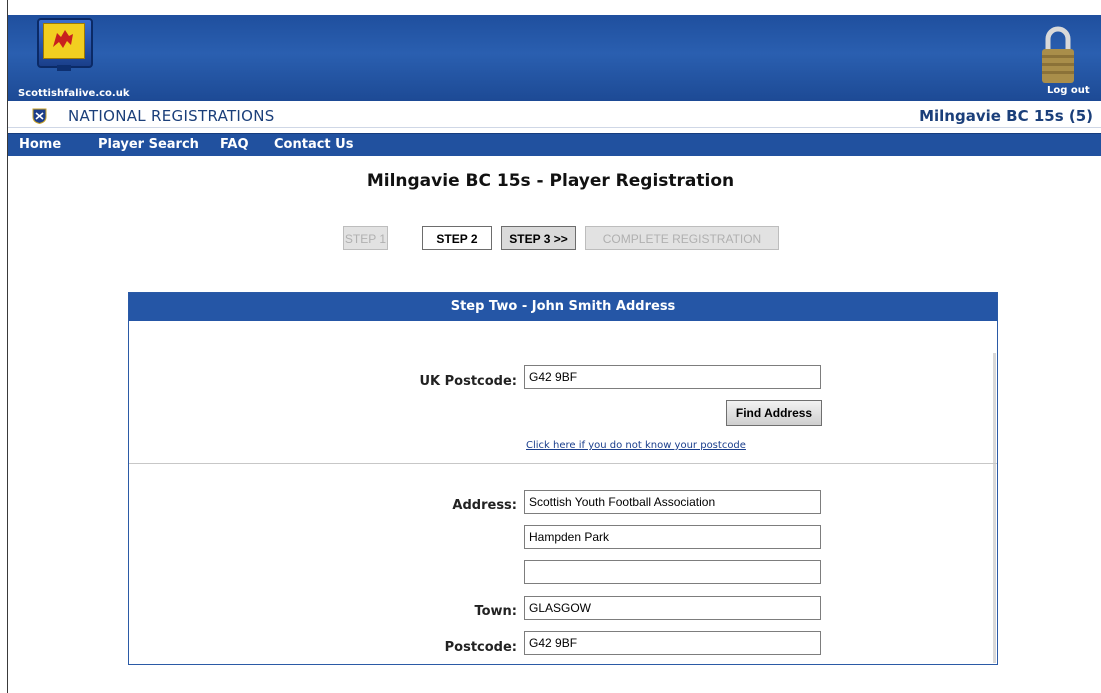  Describe the element at coordinates (672, 608) in the screenshot. I see `town-input` at that location.